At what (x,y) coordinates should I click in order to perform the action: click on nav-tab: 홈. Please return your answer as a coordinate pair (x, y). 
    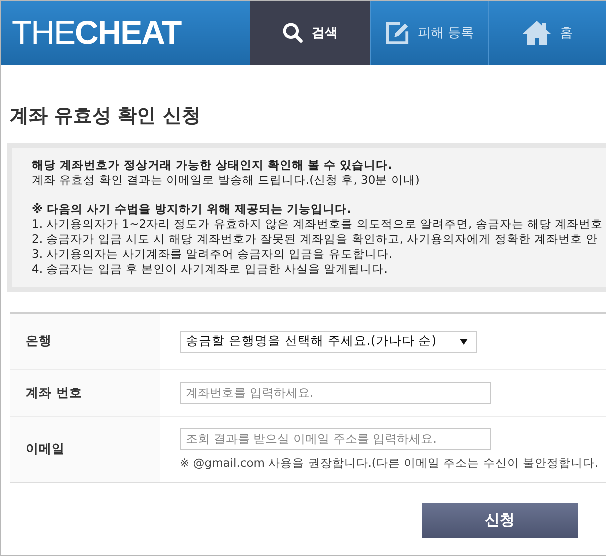
    Looking at the image, I should click on (547, 33).